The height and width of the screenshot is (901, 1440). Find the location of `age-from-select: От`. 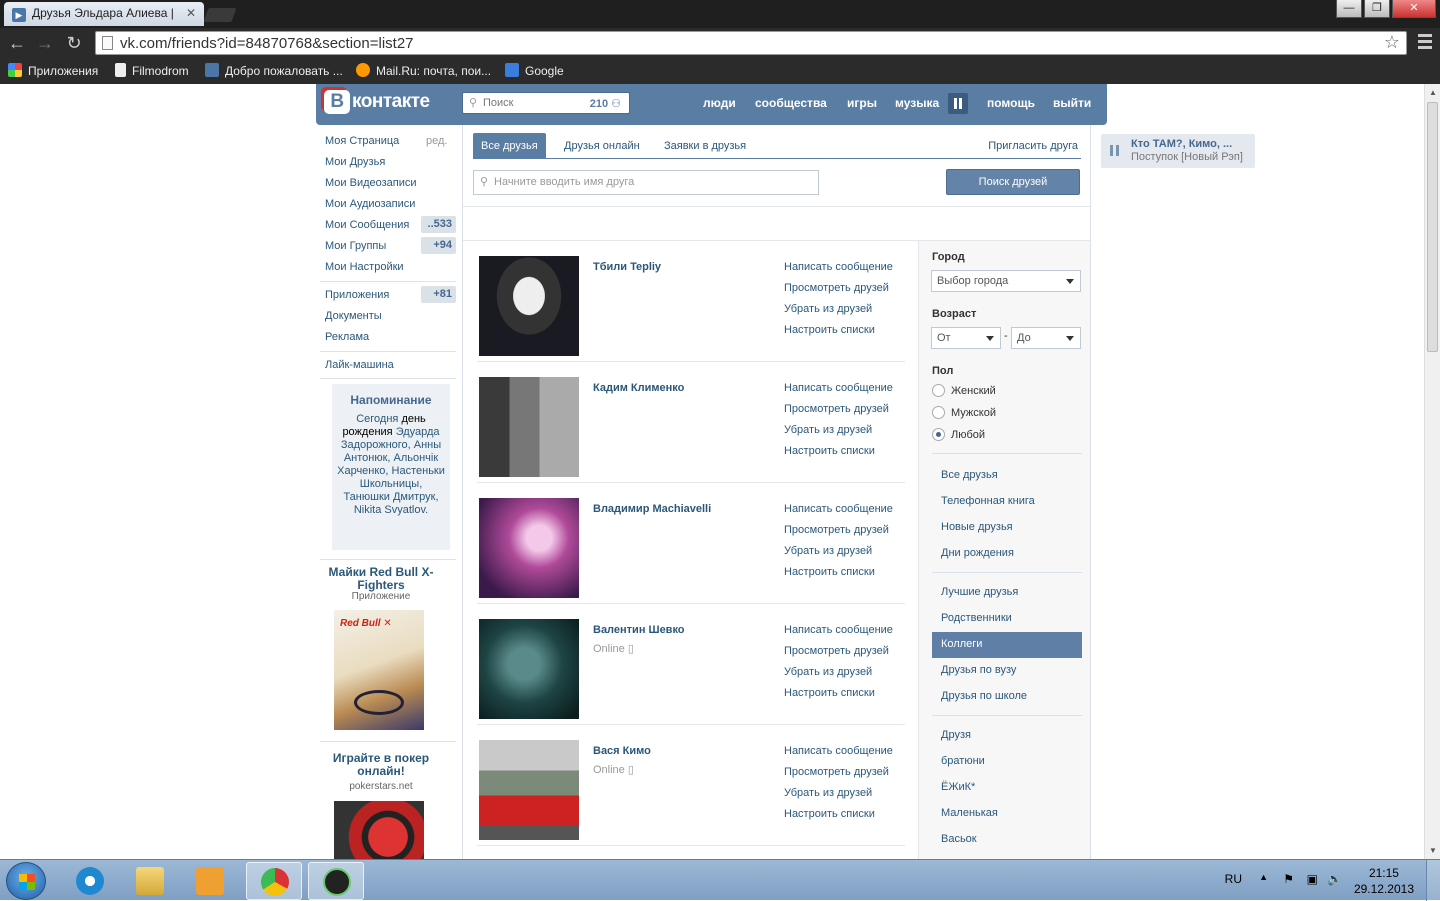

age-from-select: От is located at coordinates (966, 338).